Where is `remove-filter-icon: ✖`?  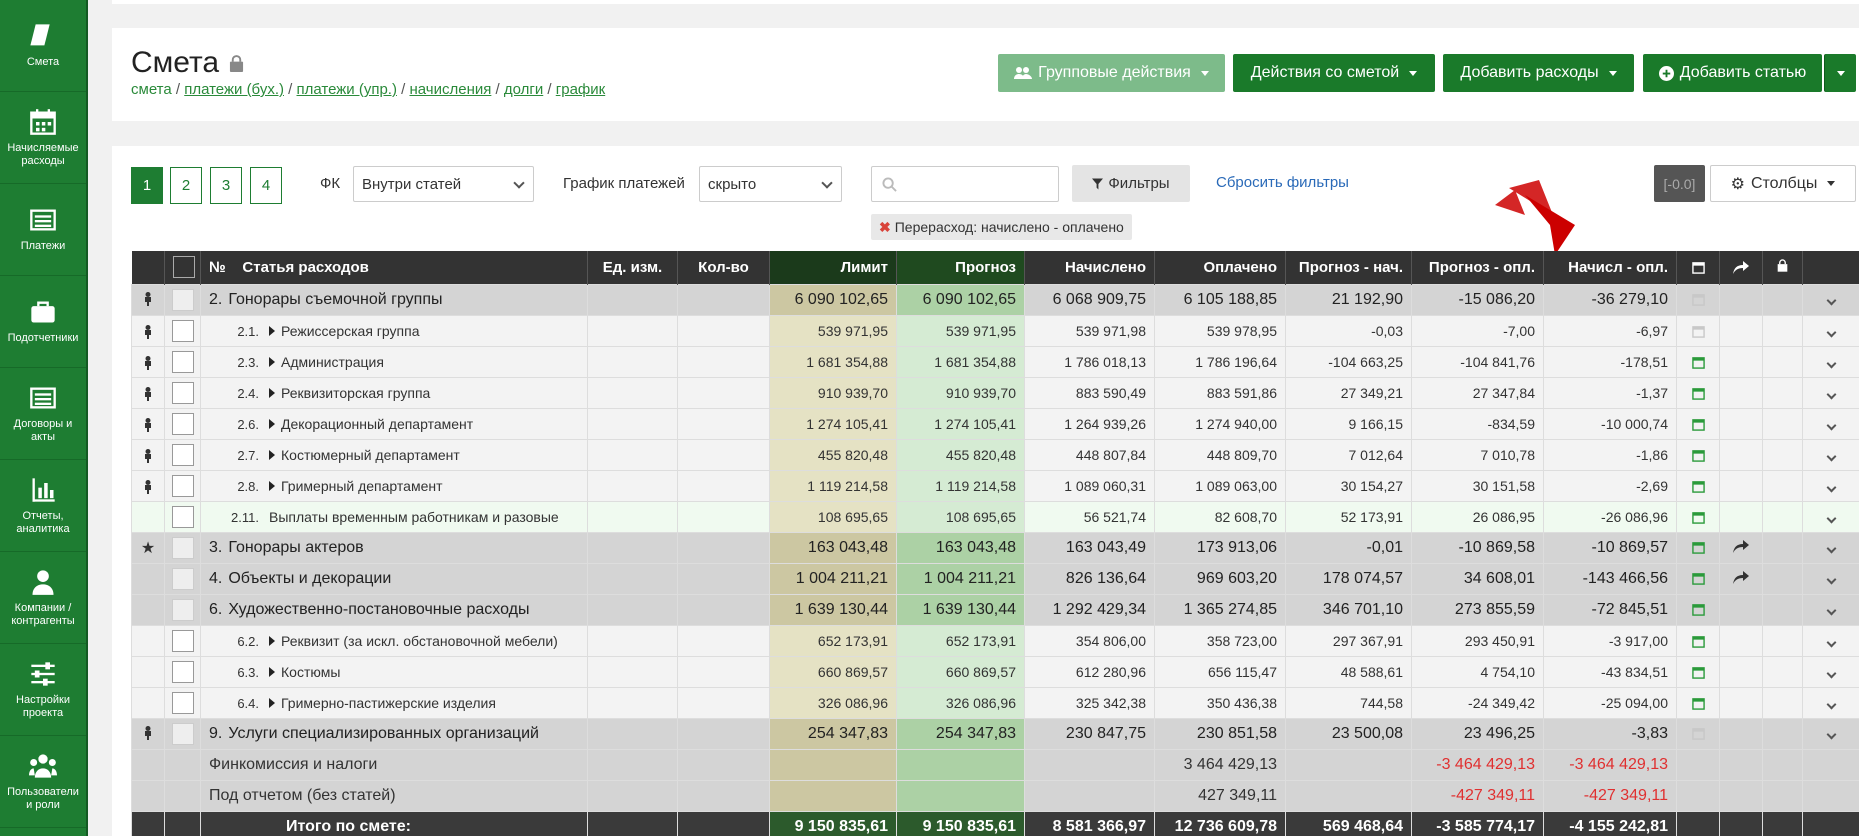
remove-filter-icon: ✖ is located at coordinates (885, 227).